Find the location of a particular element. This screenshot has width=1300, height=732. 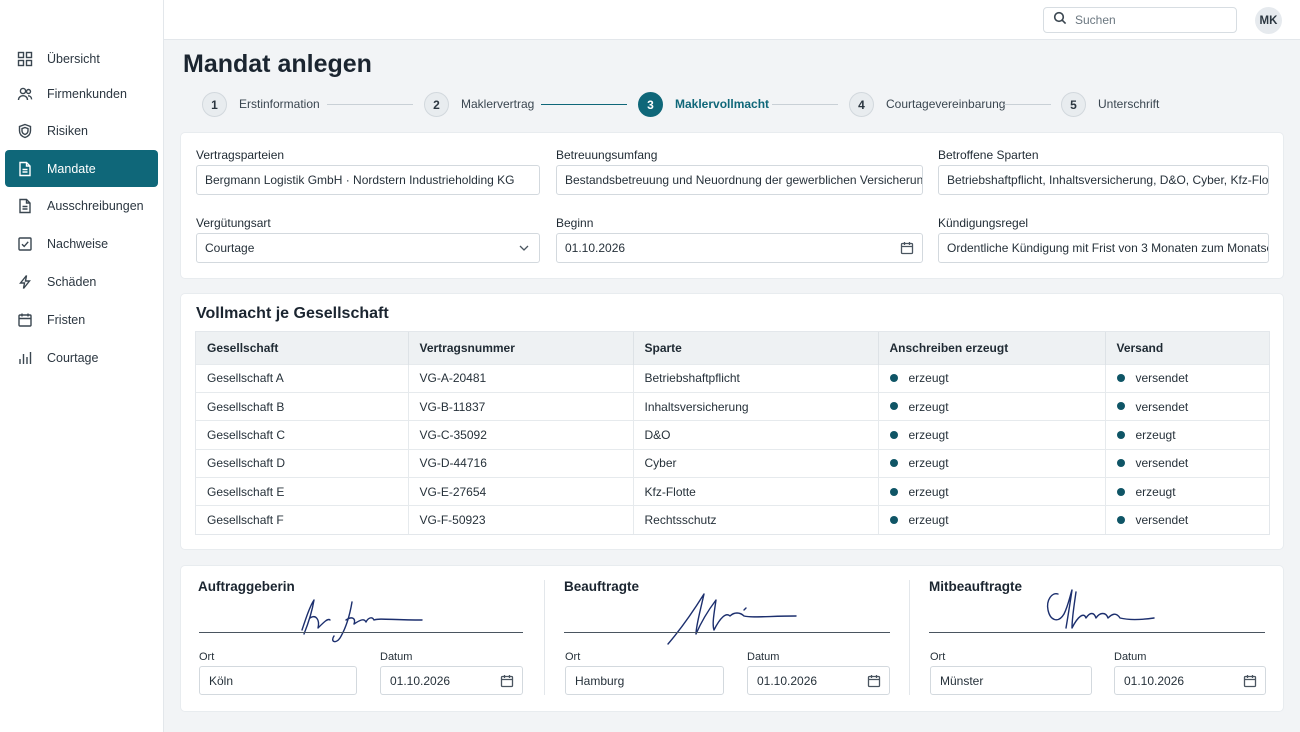

column-header: Sparte is located at coordinates (756, 348).